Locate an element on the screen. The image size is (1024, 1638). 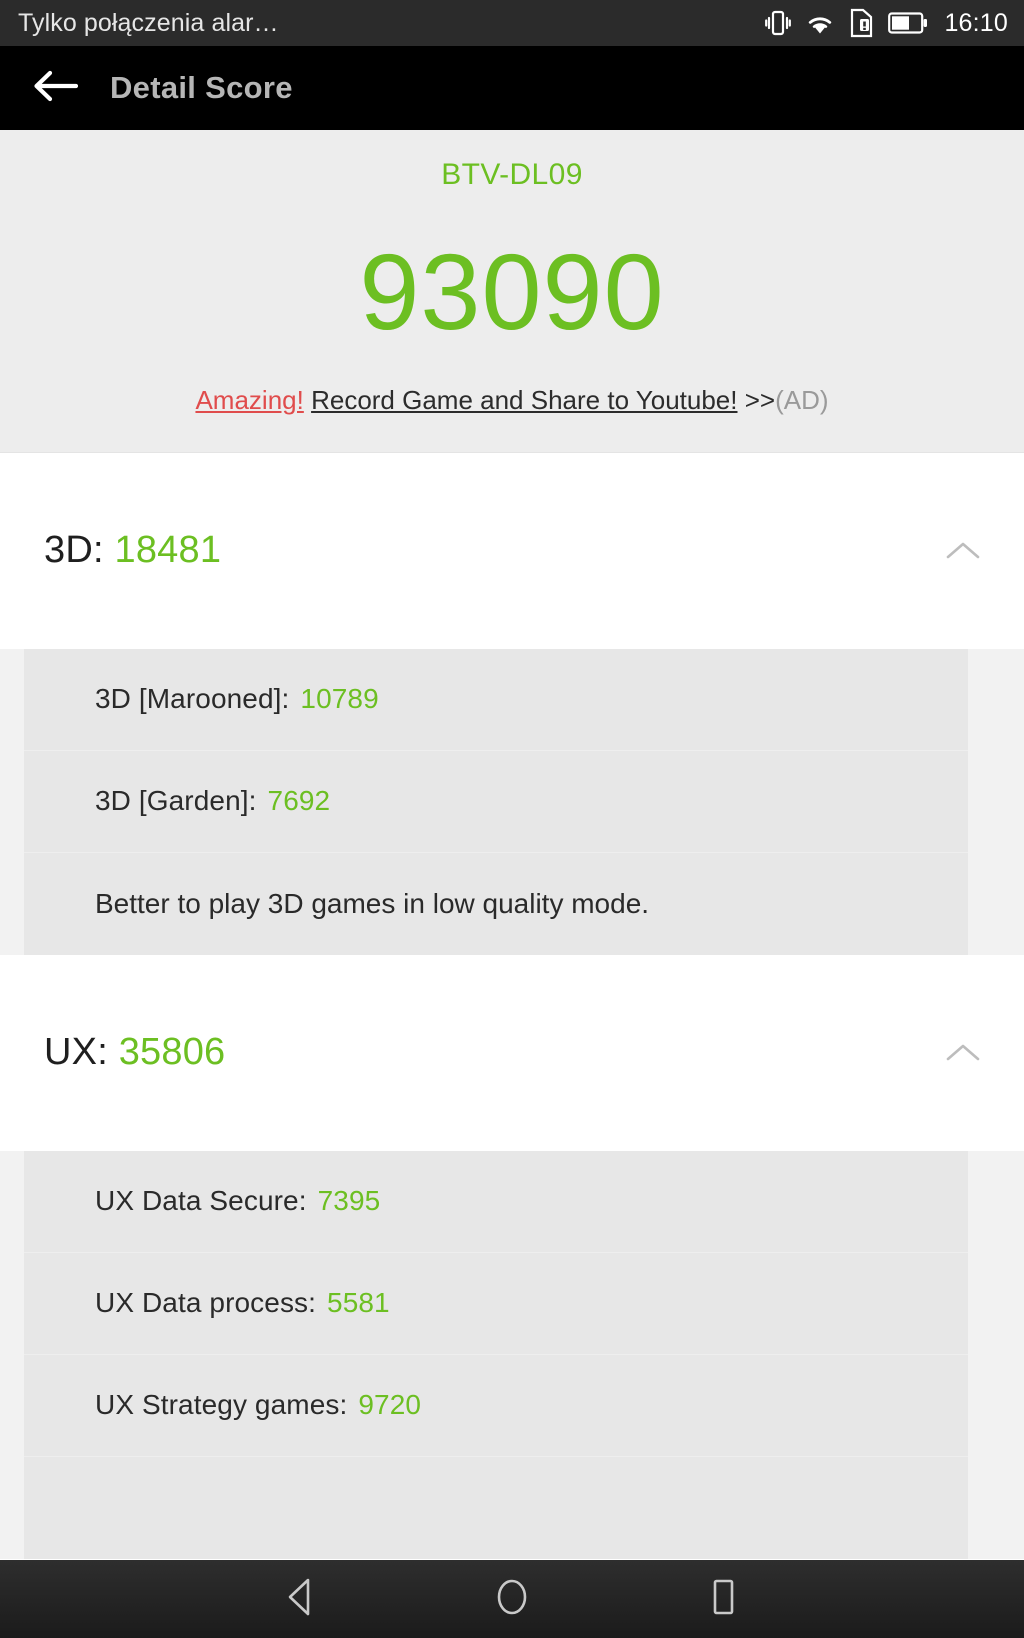
battery-icon is located at coordinates (908, 23).